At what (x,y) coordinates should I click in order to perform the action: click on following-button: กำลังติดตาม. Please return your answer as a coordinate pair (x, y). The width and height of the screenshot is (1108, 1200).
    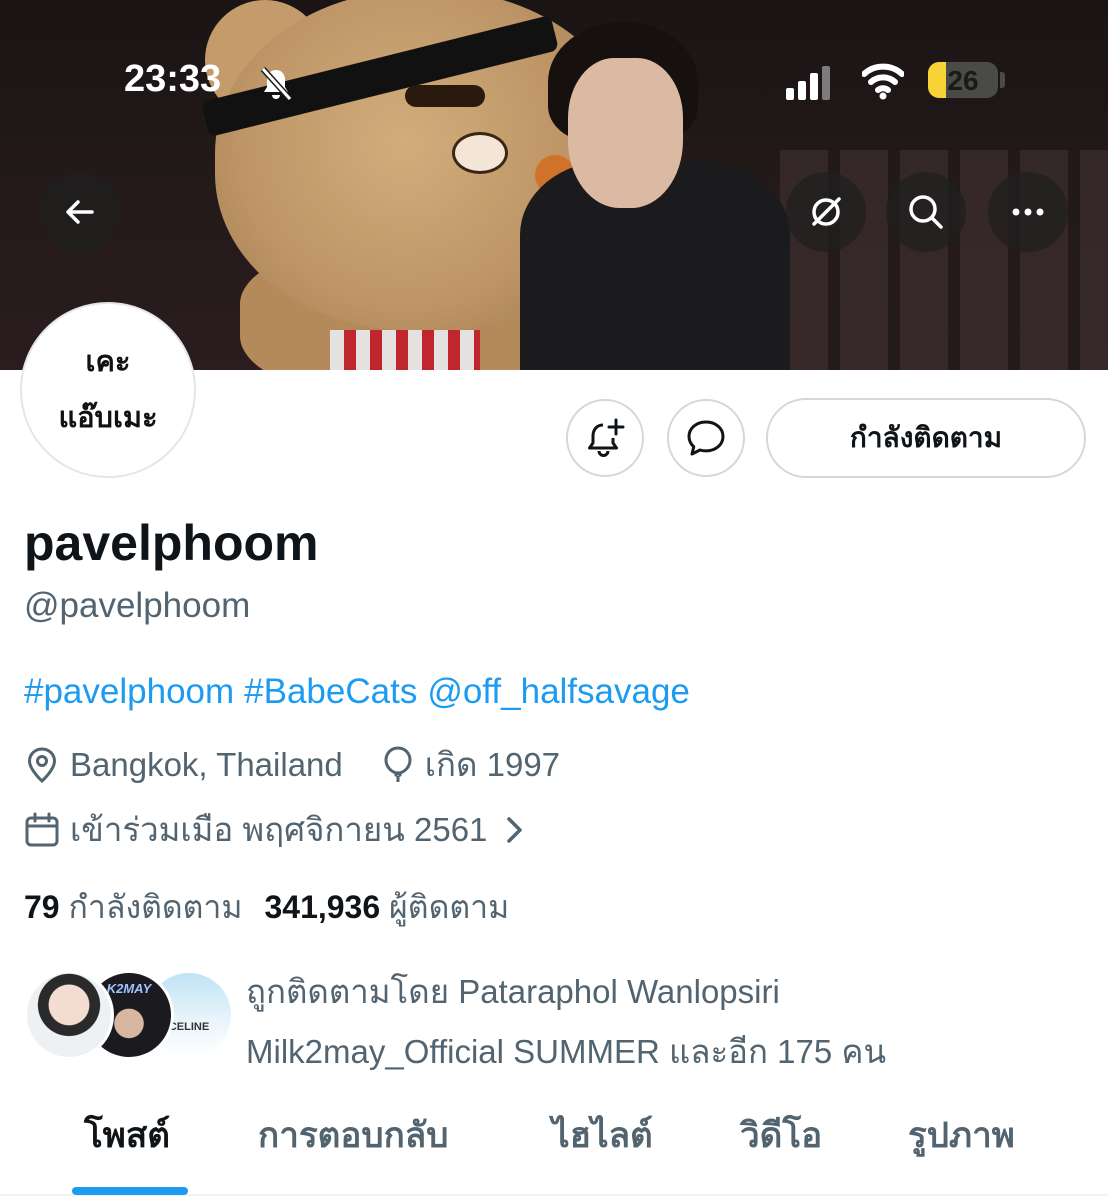
    Looking at the image, I should click on (926, 438).